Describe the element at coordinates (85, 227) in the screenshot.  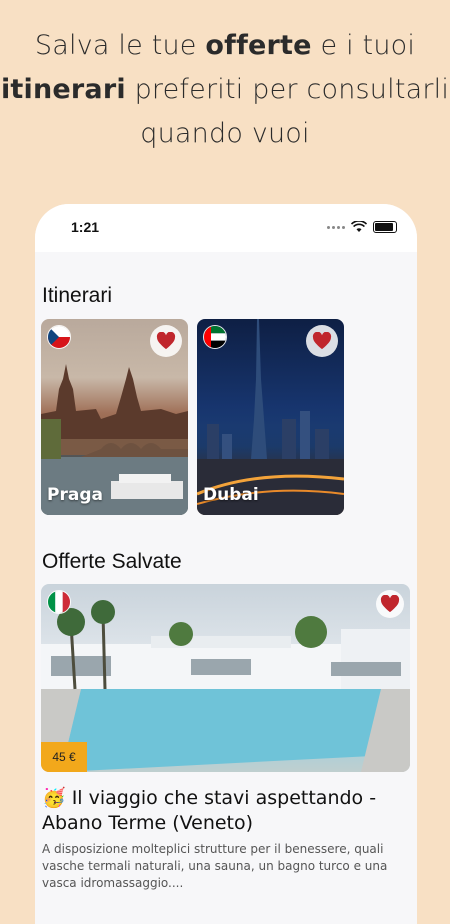
I see `status-time: 1:21` at that location.